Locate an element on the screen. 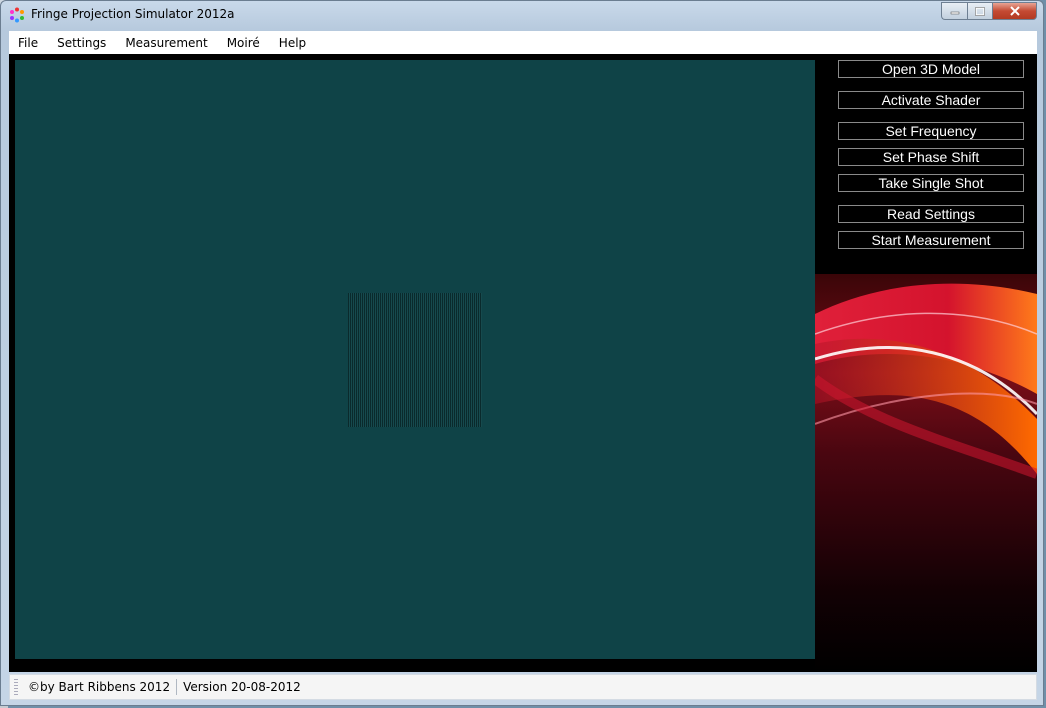  caption-buttons is located at coordinates (989, 12).